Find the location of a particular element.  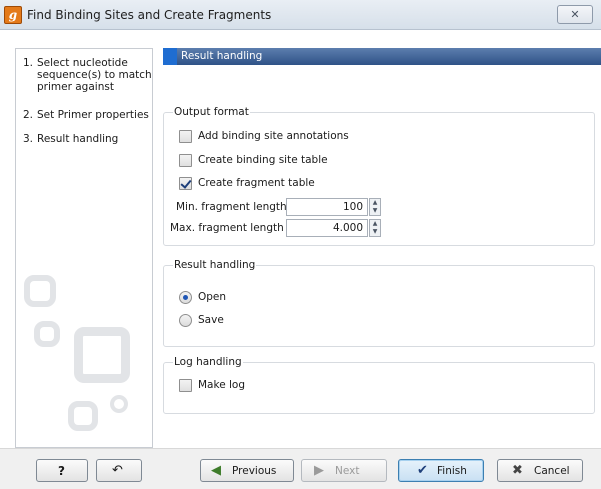

min-length-stepper: ▲ ▼ is located at coordinates (375, 207).